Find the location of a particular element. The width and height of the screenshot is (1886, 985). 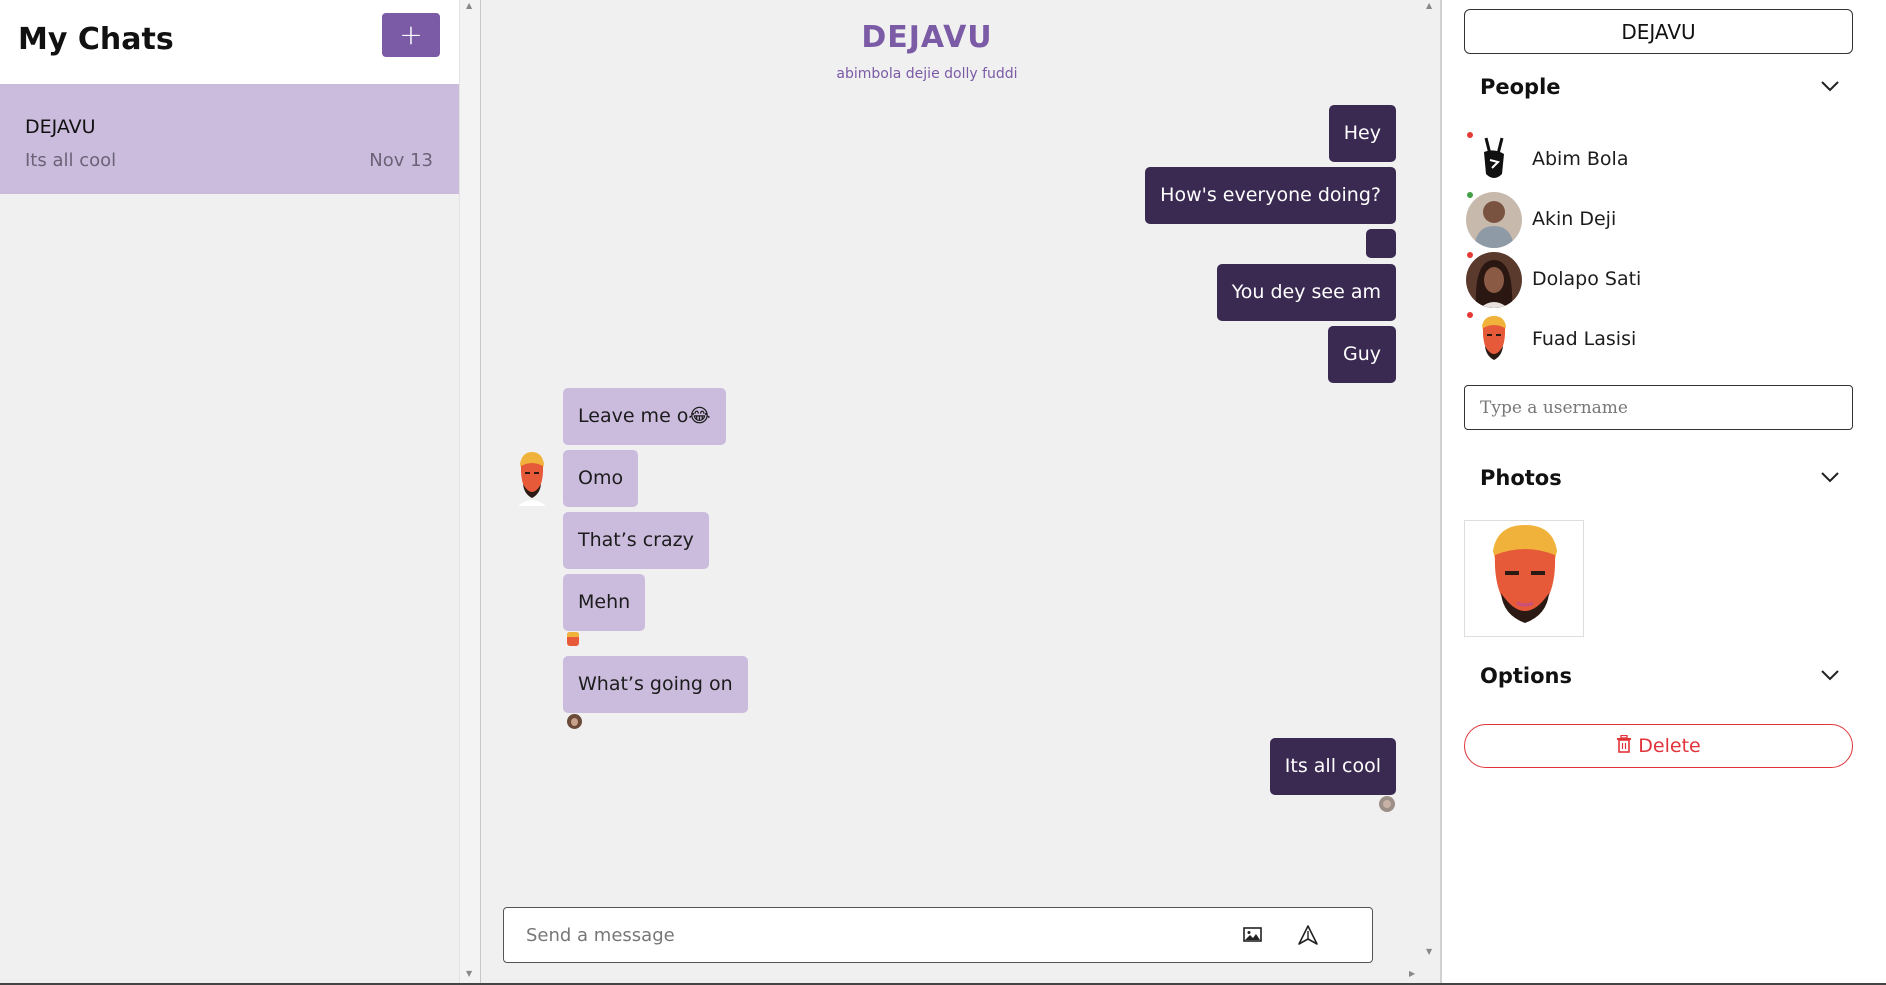

message-composer is located at coordinates (938, 935).